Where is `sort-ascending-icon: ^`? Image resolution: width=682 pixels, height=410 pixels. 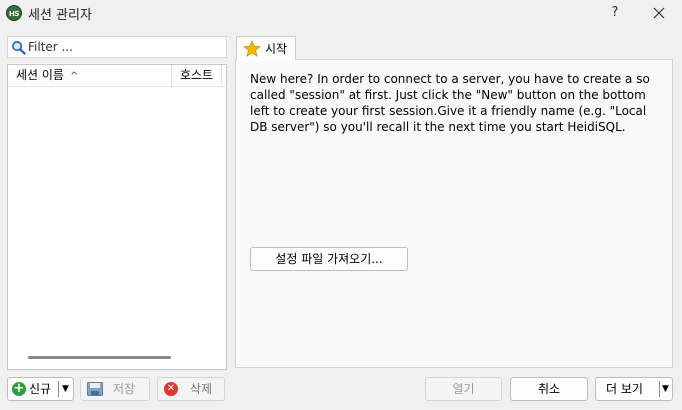
sort-ascending-icon: ^ is located at coordinates (74, 76).